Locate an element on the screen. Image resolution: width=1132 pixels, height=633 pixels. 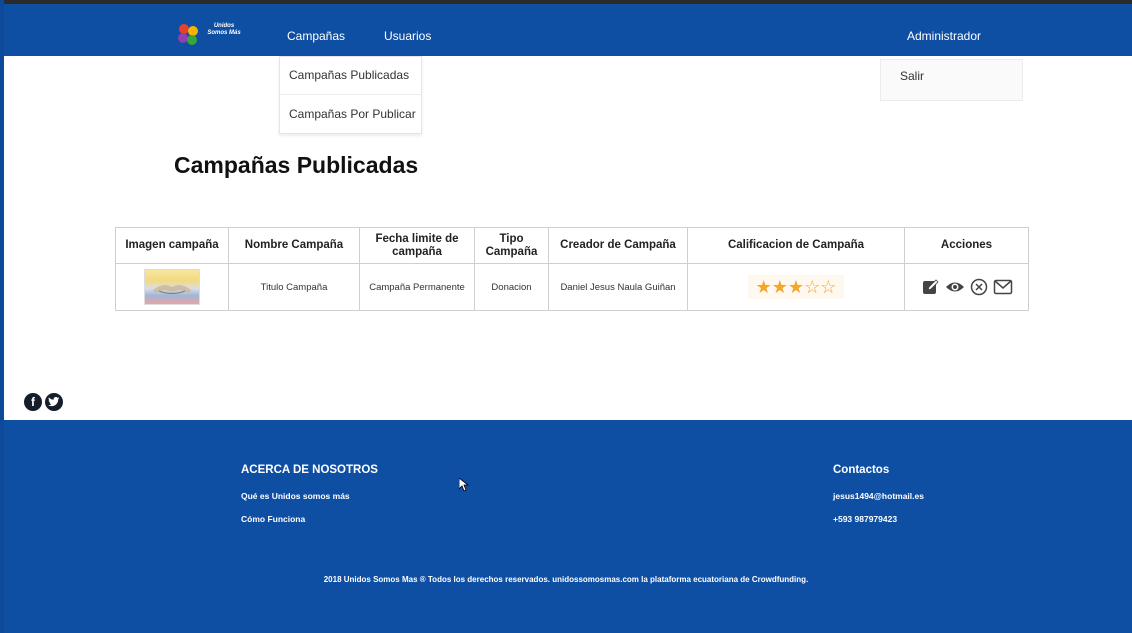
col-fecha: Fecha limite de campaña is located at coordinates (417, 245).